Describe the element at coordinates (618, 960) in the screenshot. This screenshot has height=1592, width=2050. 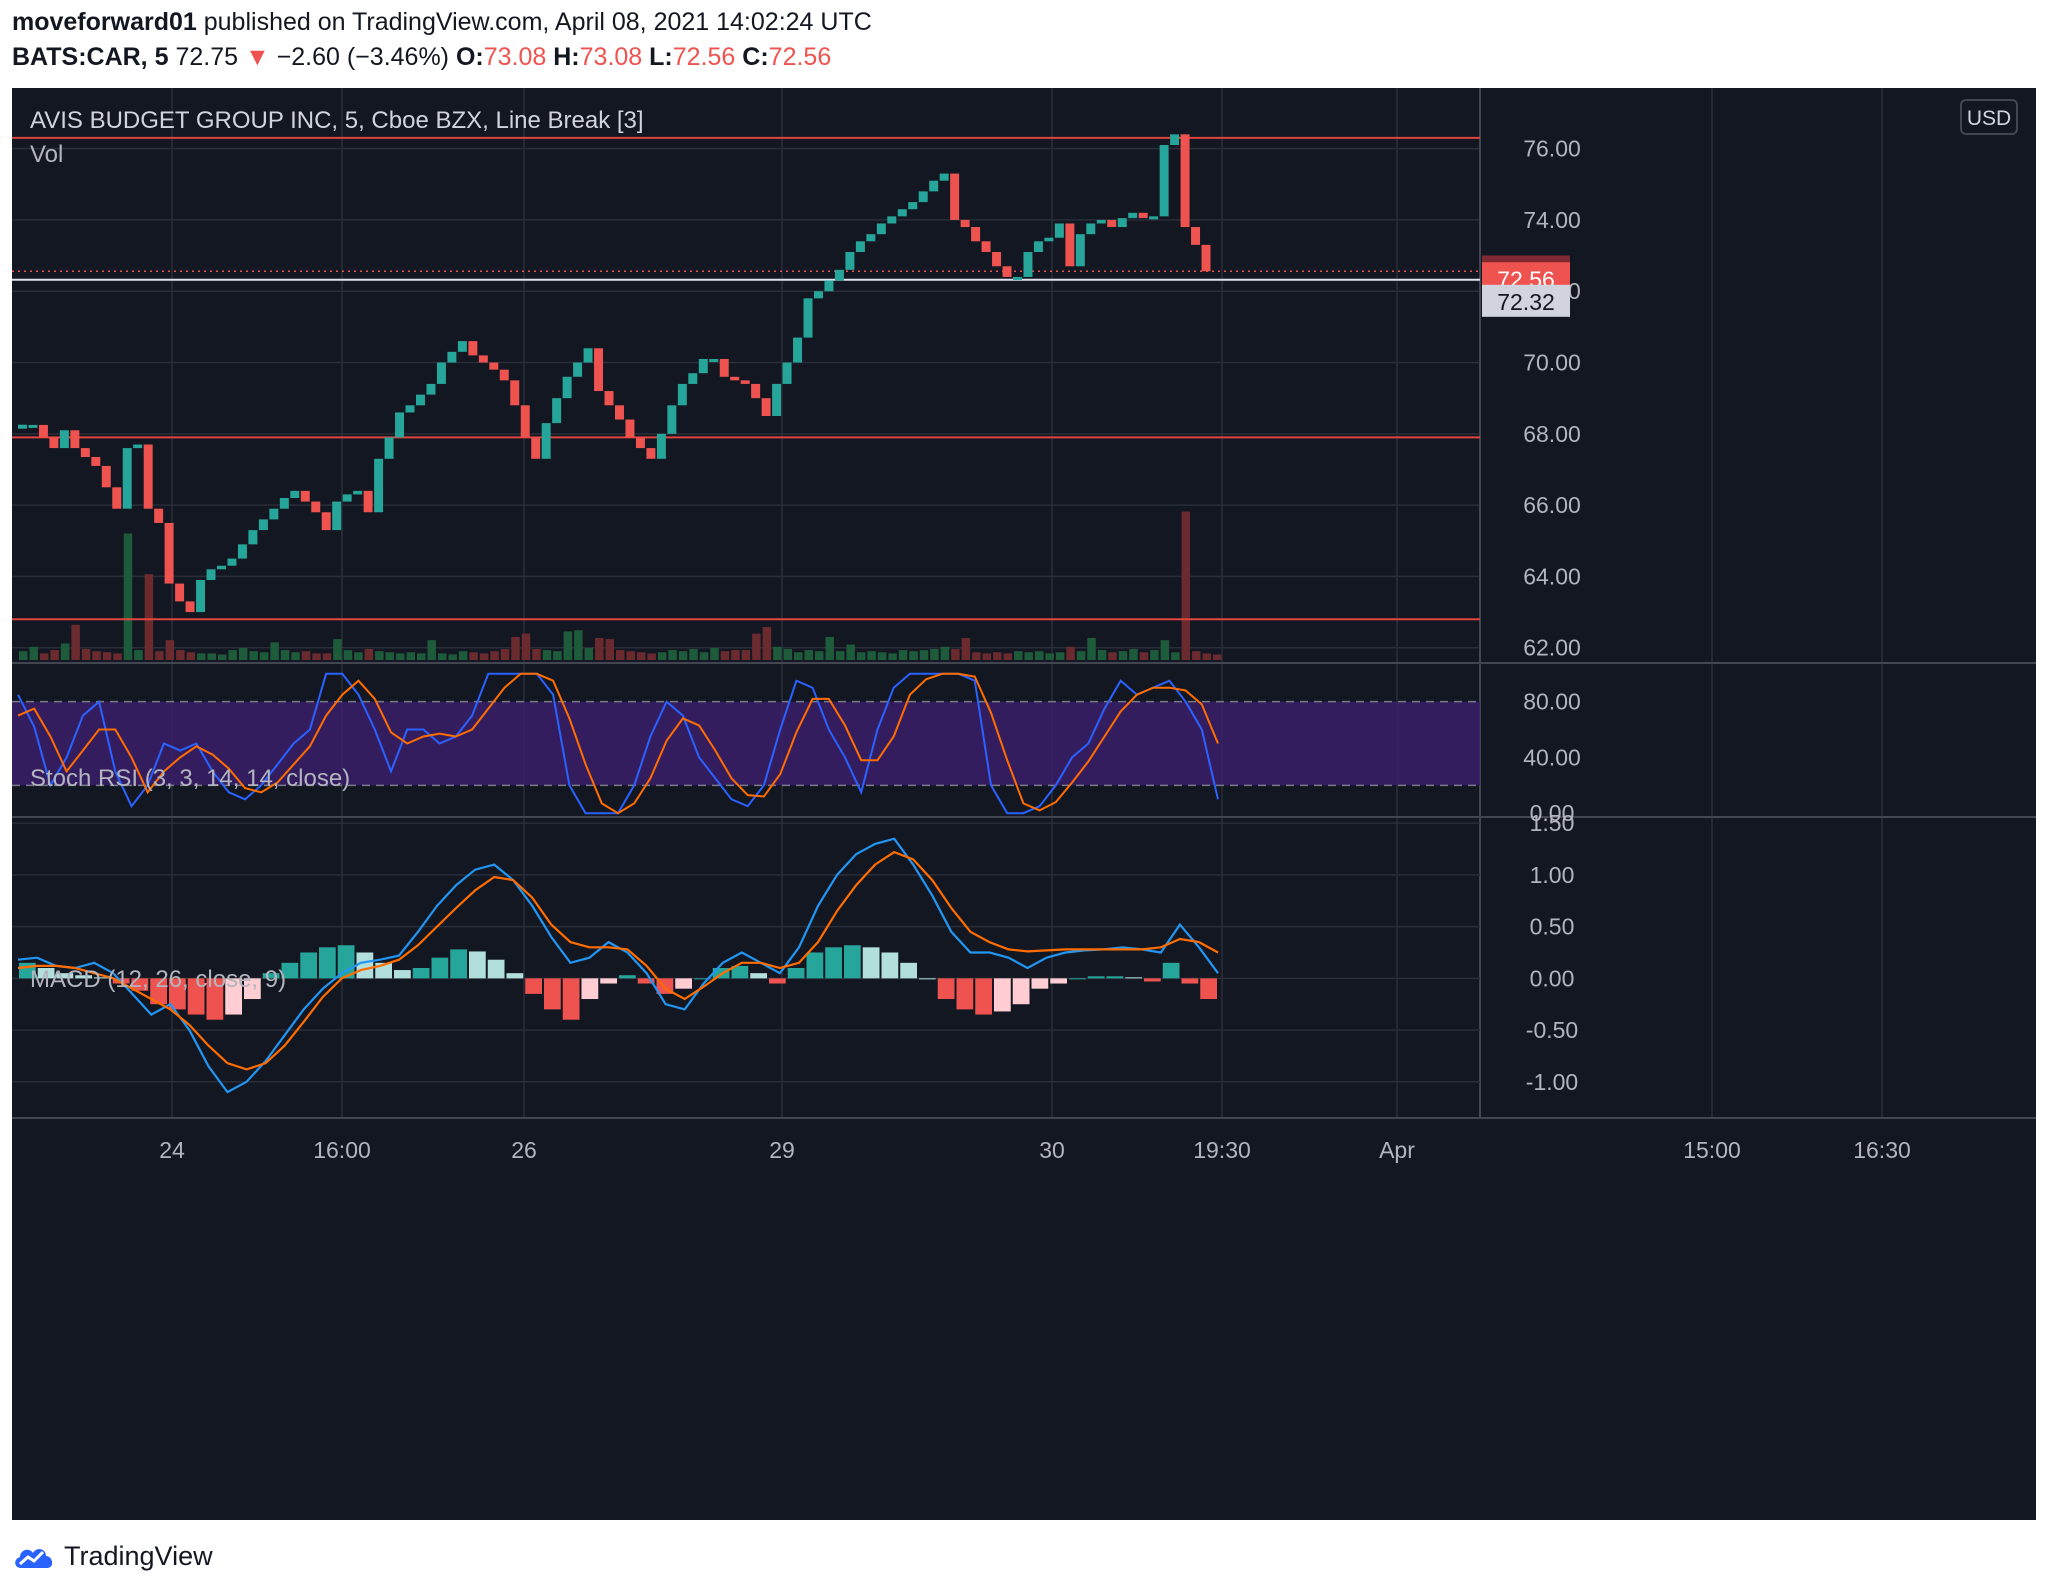
I see `macd-signal-line` at that location.